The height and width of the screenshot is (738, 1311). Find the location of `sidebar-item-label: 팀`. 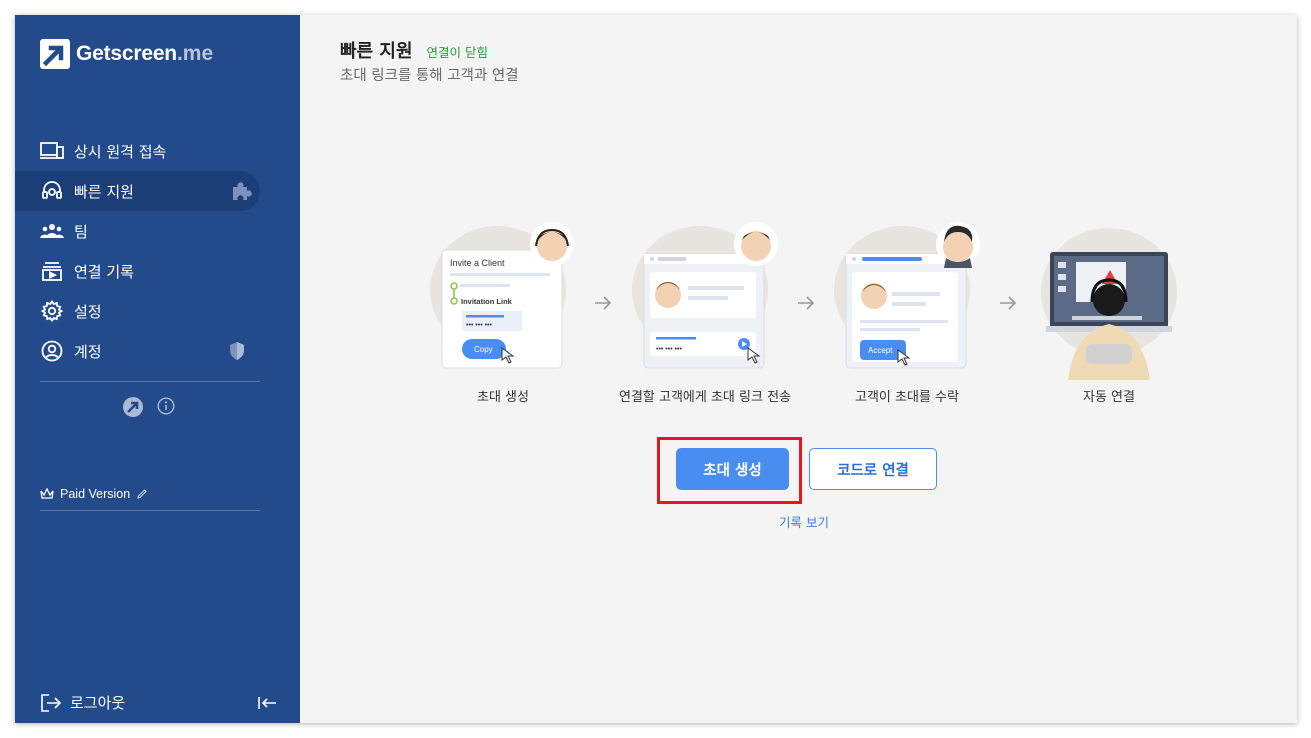

sidebar-item-label: 팀 is located at coordinates (81, 231).